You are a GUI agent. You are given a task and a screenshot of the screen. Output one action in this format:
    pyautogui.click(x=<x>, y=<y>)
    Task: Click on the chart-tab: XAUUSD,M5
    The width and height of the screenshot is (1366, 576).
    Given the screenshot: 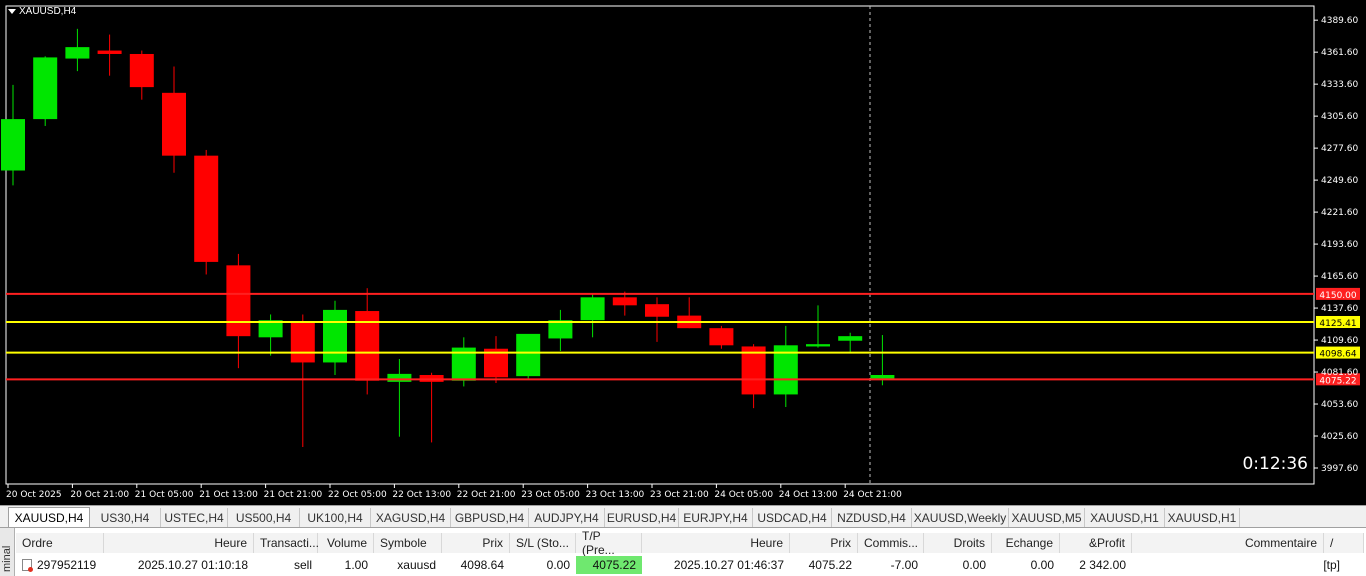 What is the action you would take?
    pyautogui.click(x=1047, y=517)
    